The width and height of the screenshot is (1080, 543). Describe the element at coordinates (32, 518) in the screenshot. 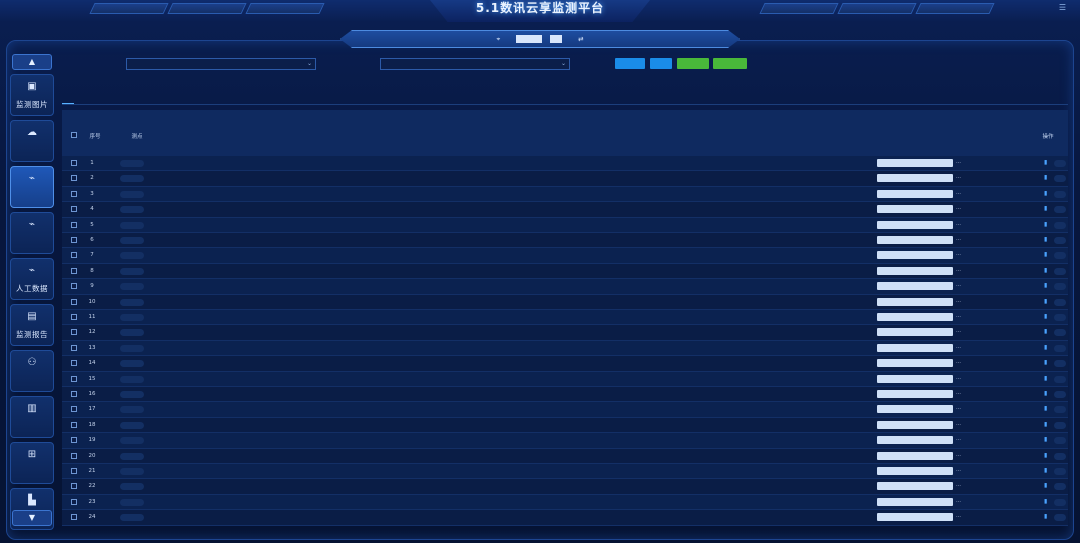

I see `sidebar-scroll-down-button: ▼` at that location.